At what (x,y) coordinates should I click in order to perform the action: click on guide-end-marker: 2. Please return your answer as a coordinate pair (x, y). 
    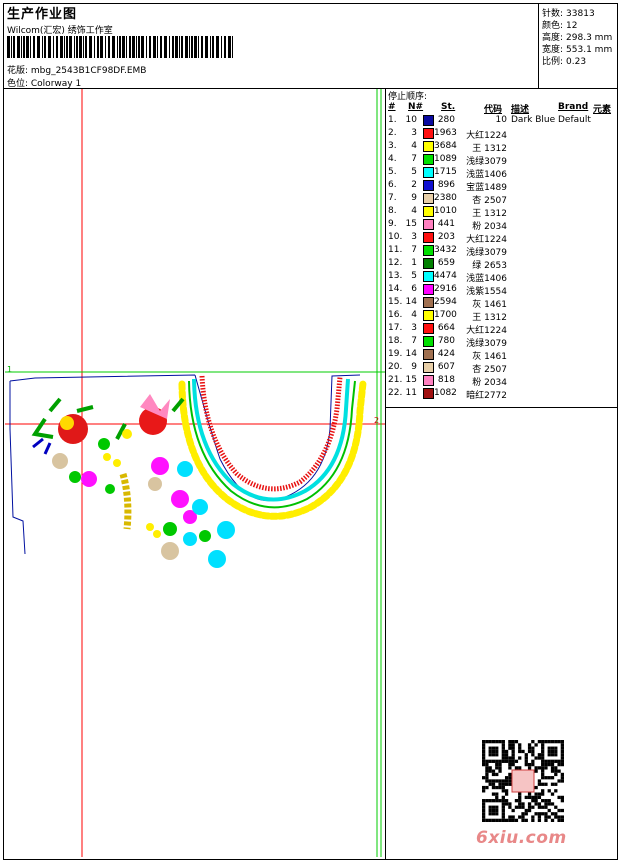
    Looking at the image, I should click on (376, 420).